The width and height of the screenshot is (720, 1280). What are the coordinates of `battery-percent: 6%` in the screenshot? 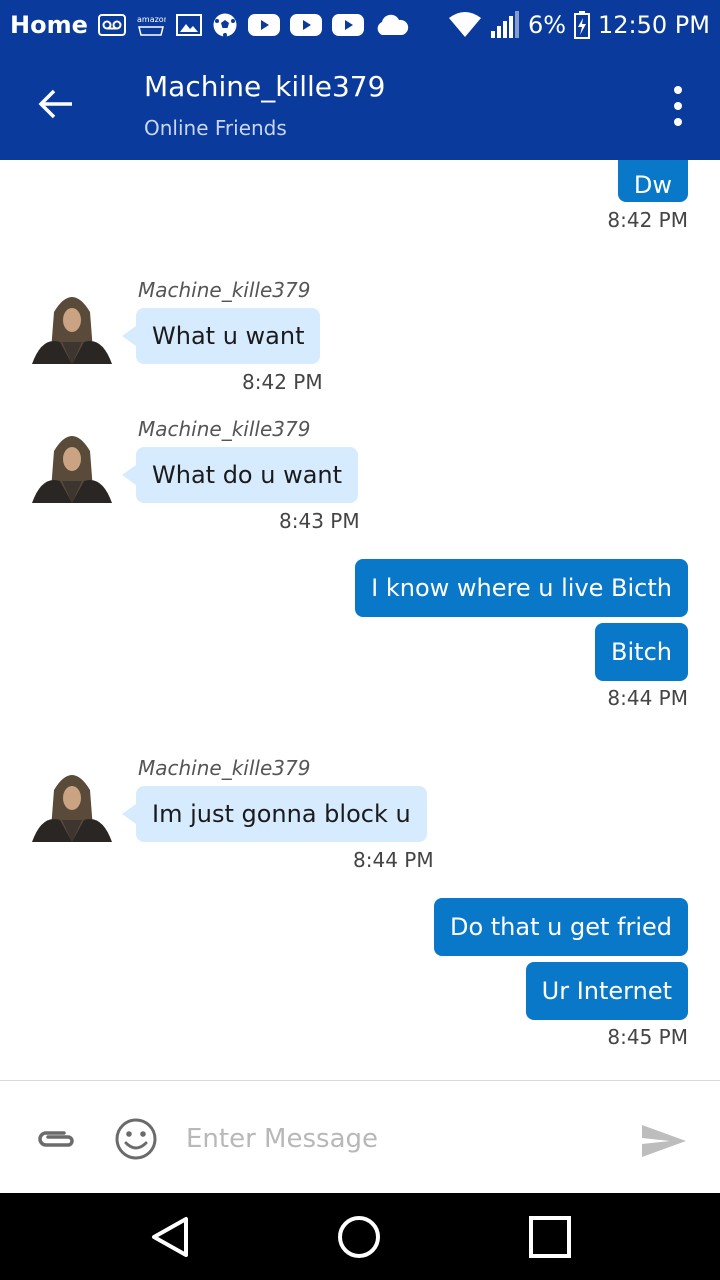 It's located at (547, 25).